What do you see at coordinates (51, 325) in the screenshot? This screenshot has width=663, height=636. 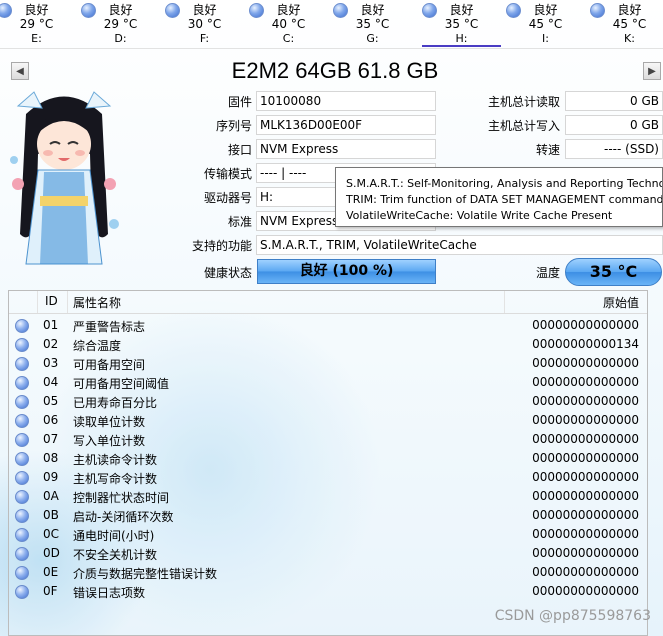 I see `attribute-id: 01` at bounding box center [51, 325].